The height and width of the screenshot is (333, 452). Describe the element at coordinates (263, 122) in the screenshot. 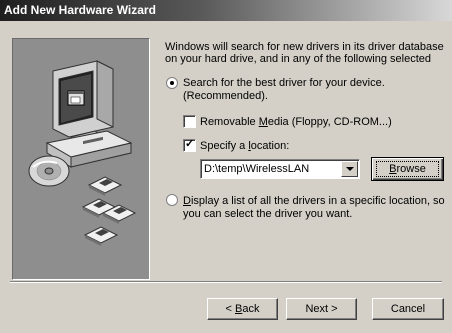

I see `removable-media-mnemonic: M` at that location.